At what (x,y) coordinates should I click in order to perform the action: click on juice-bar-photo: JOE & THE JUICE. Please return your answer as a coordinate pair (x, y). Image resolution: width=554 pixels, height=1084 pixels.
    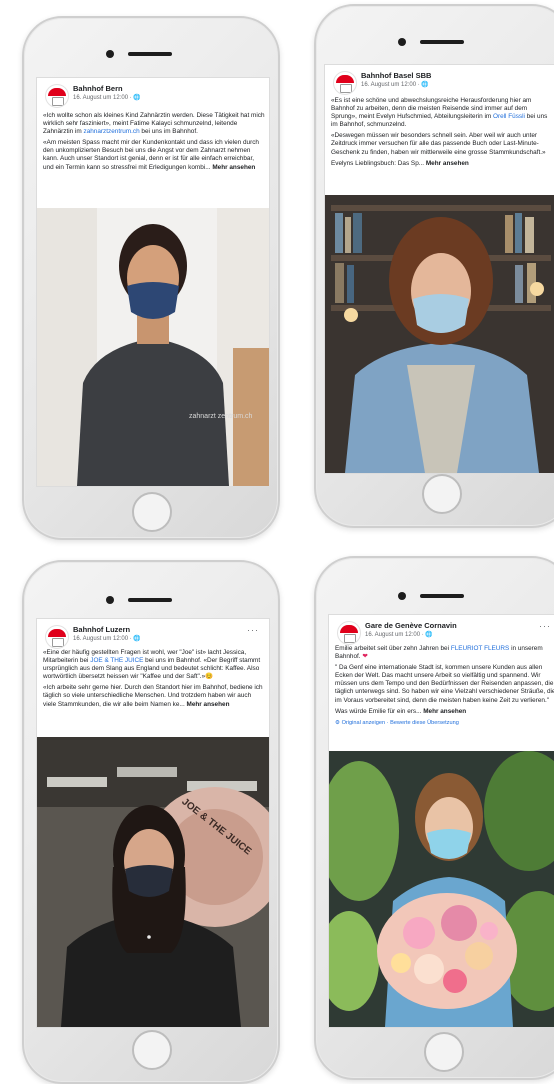
    Looking at the image, I should click on (153, 882).